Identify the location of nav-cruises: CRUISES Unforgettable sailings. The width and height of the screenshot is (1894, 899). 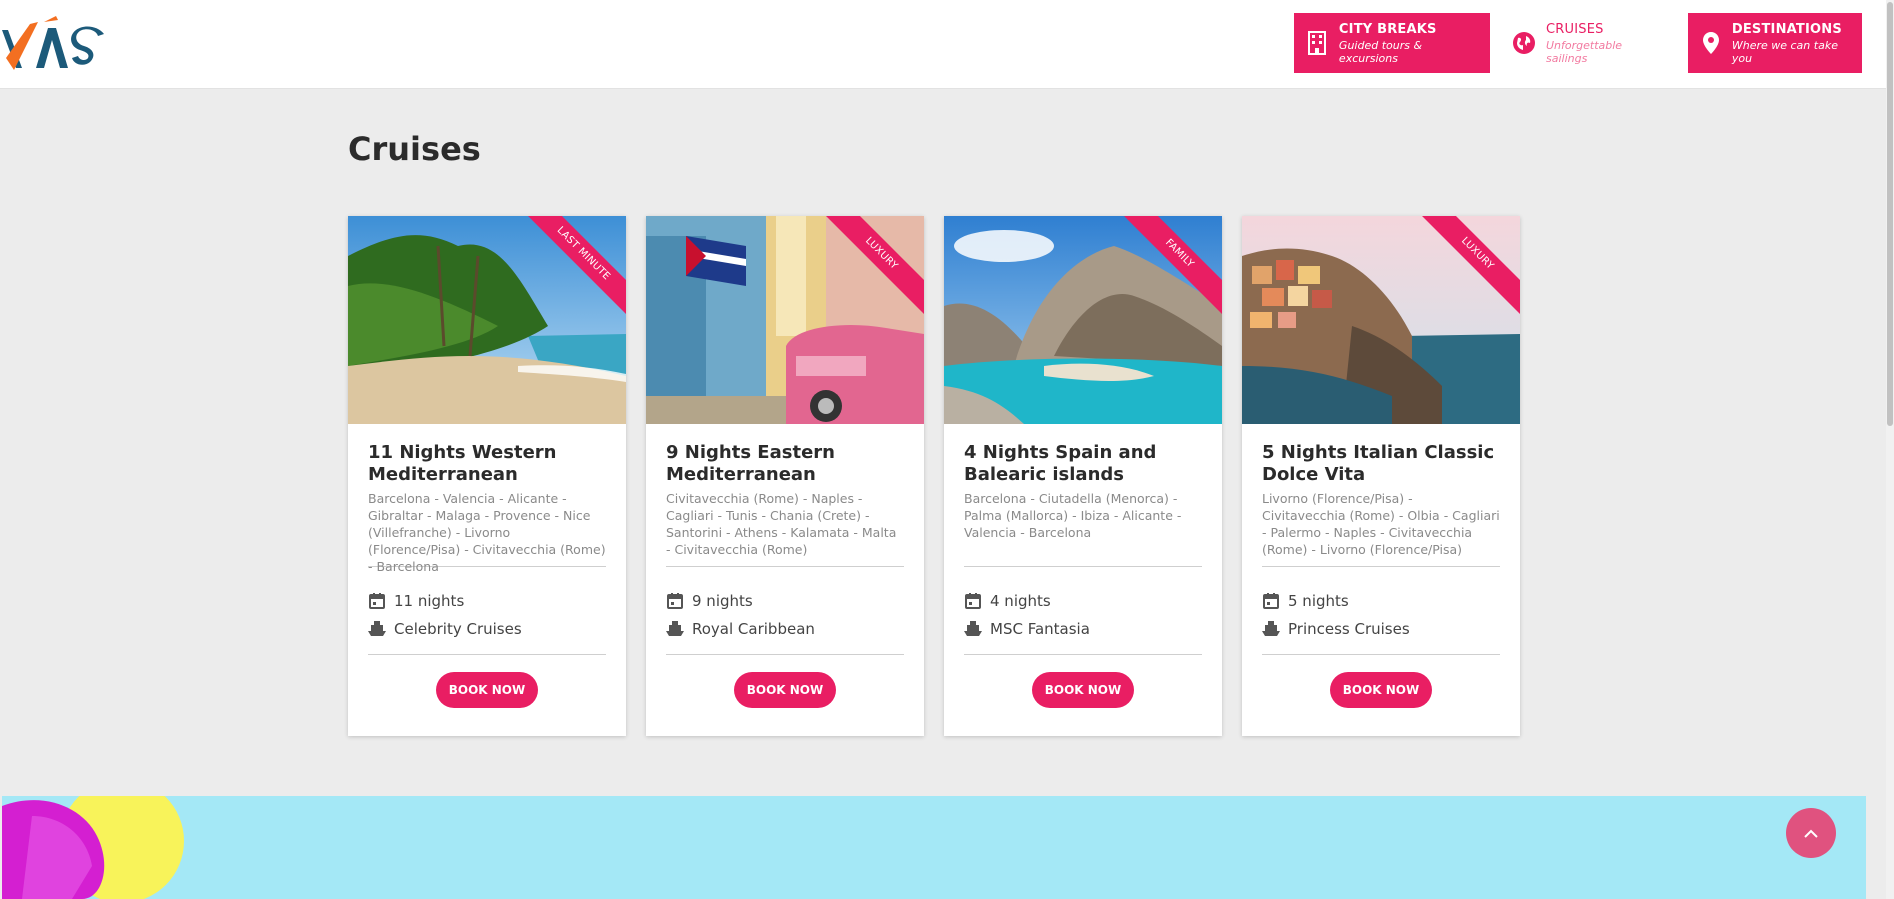
(1589, 43).